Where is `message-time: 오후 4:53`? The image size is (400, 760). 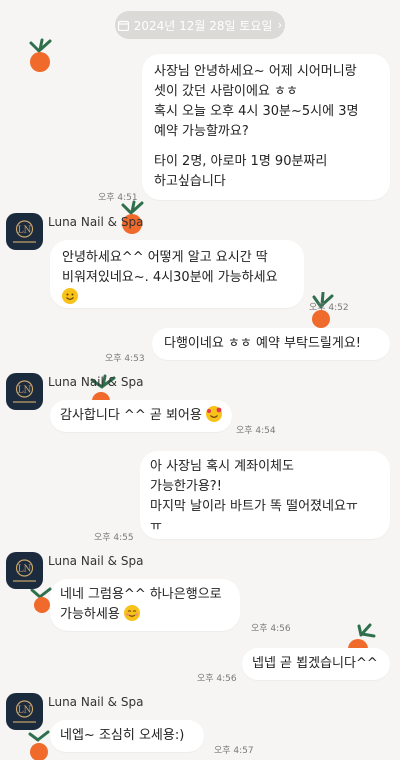
message-time: 오후 4:53 is located at coordinates (125, 359).